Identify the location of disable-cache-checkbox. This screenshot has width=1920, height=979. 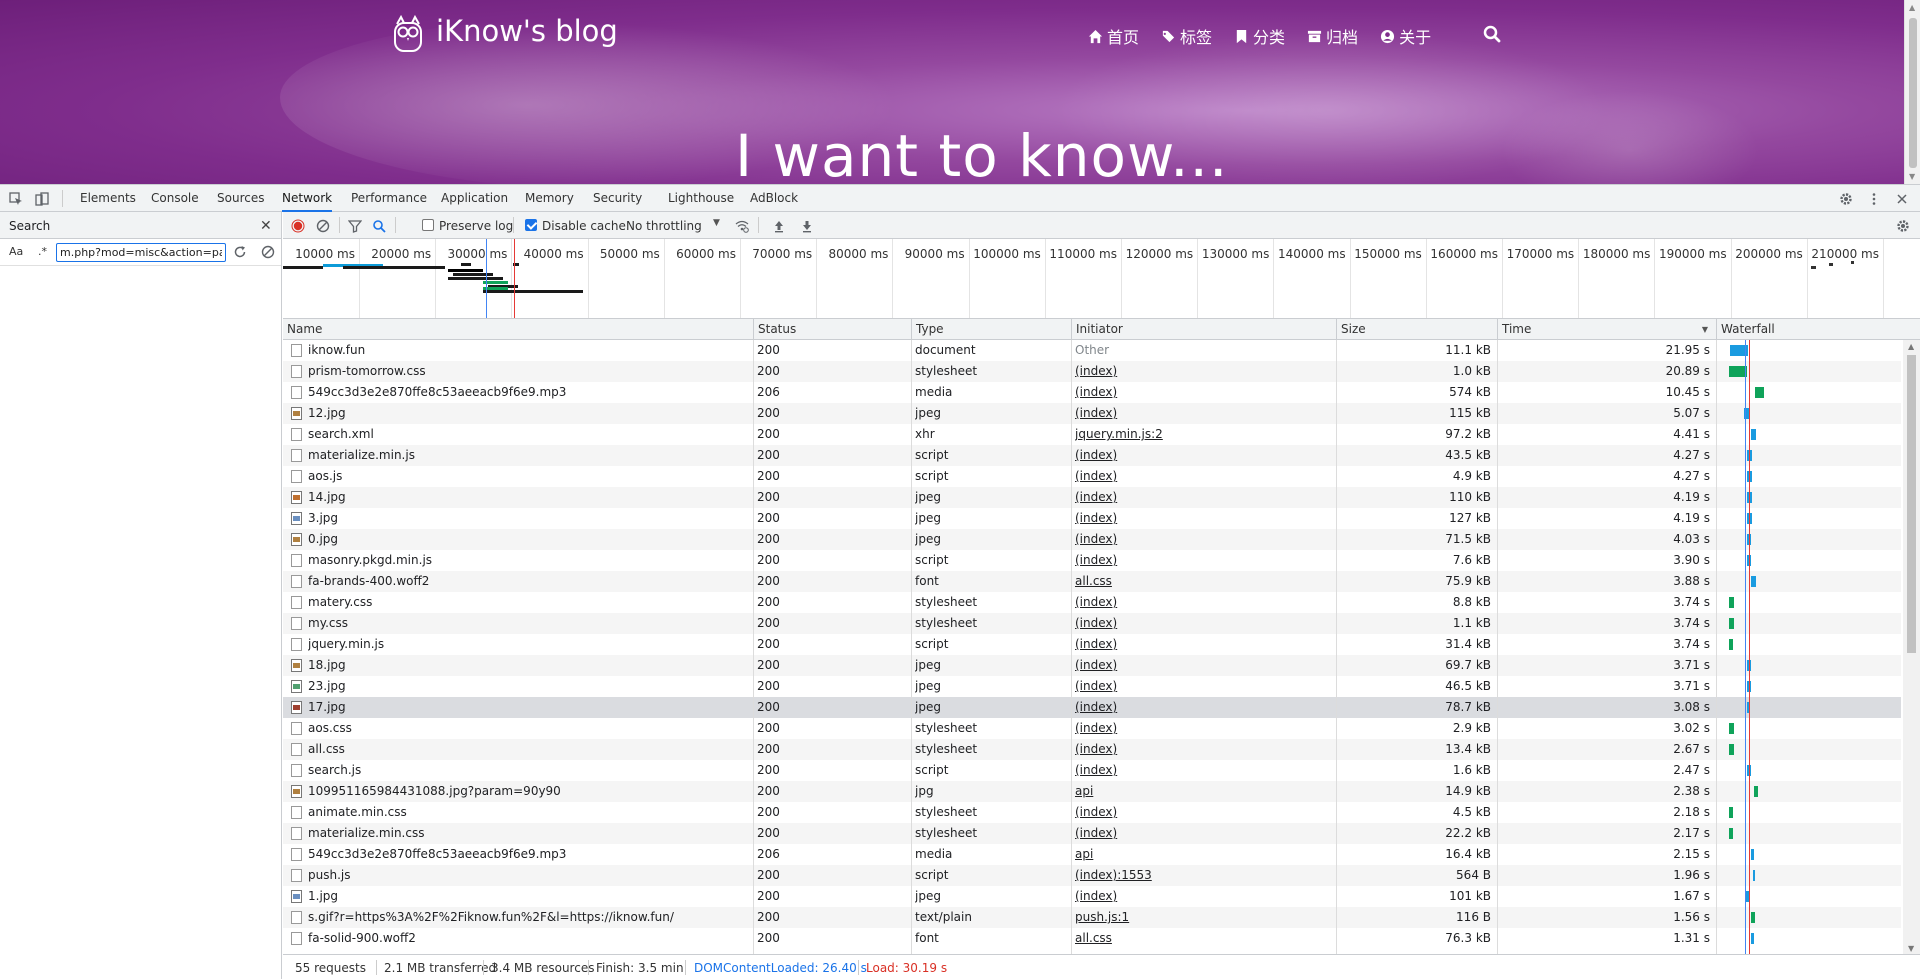
(531, 225).